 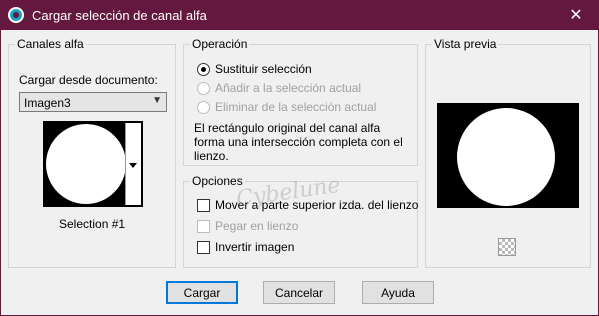 I want to click on operation-legend: Operación, so click(x=220, y=44).